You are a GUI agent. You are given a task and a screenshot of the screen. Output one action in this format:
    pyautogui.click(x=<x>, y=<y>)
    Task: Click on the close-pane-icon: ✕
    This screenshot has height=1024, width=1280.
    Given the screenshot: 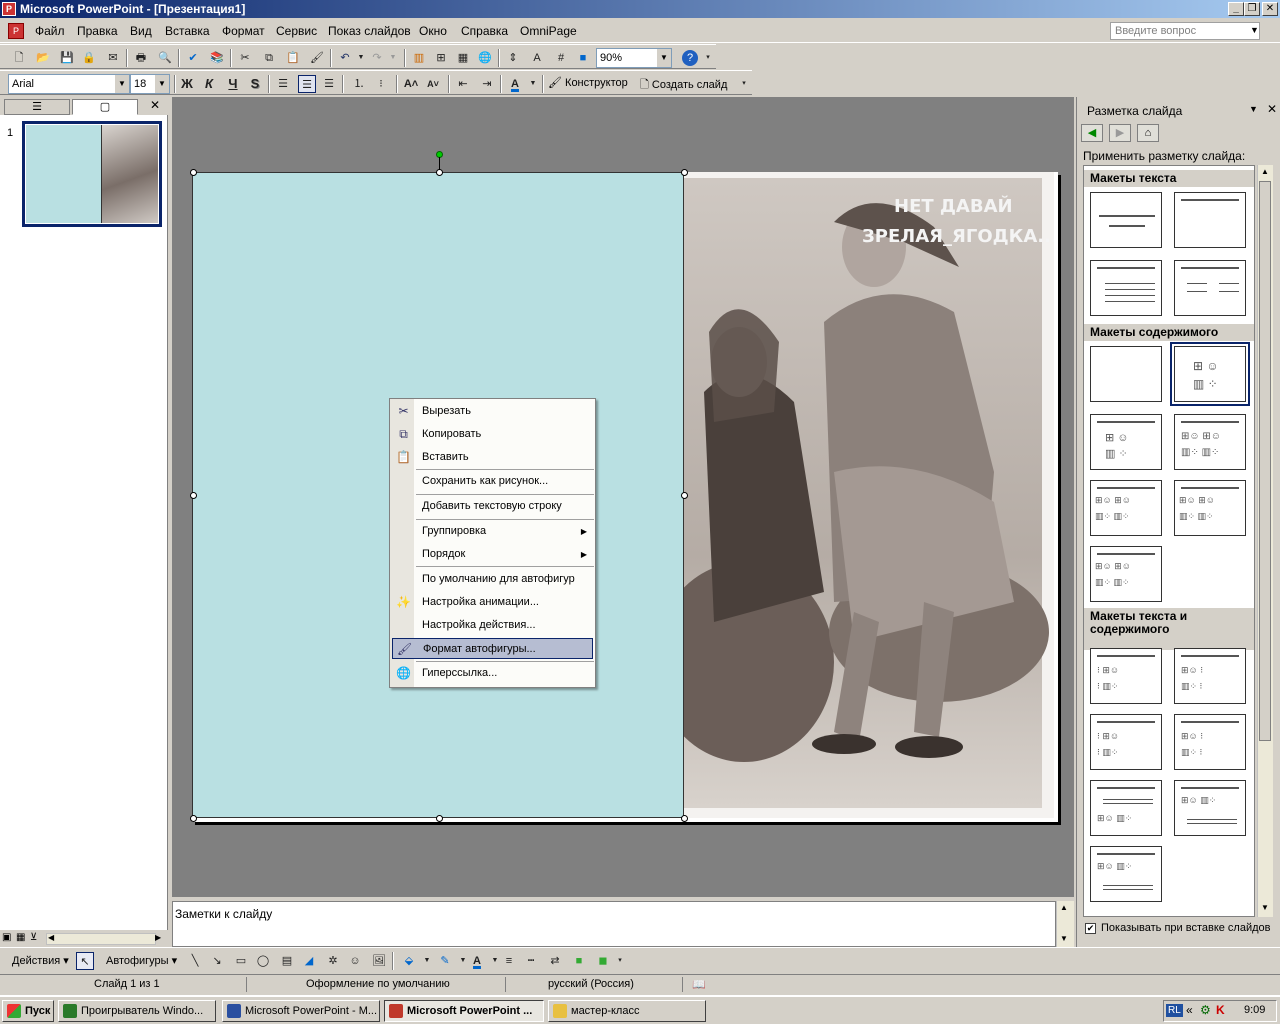 What is the action you would take?
    pyautogui.click(x=155, y=105)
    